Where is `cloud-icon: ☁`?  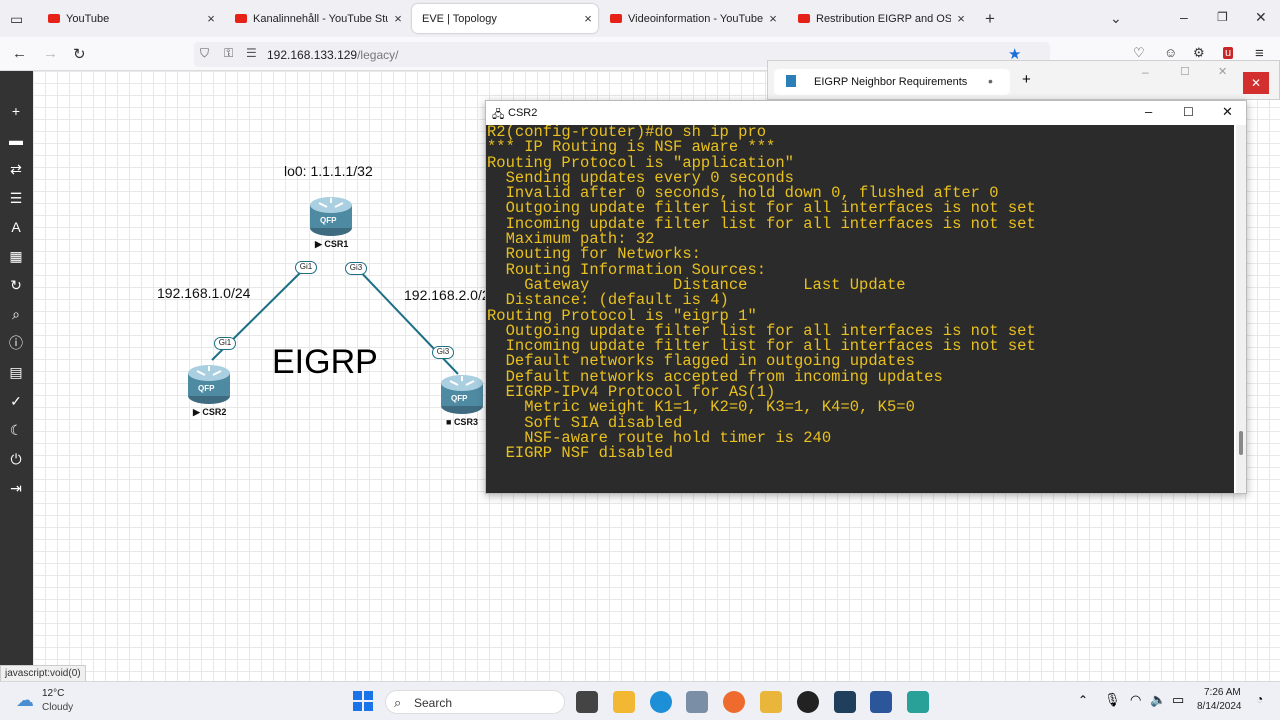 cloud-icon: ☁ is located at coordinates (25, 700).